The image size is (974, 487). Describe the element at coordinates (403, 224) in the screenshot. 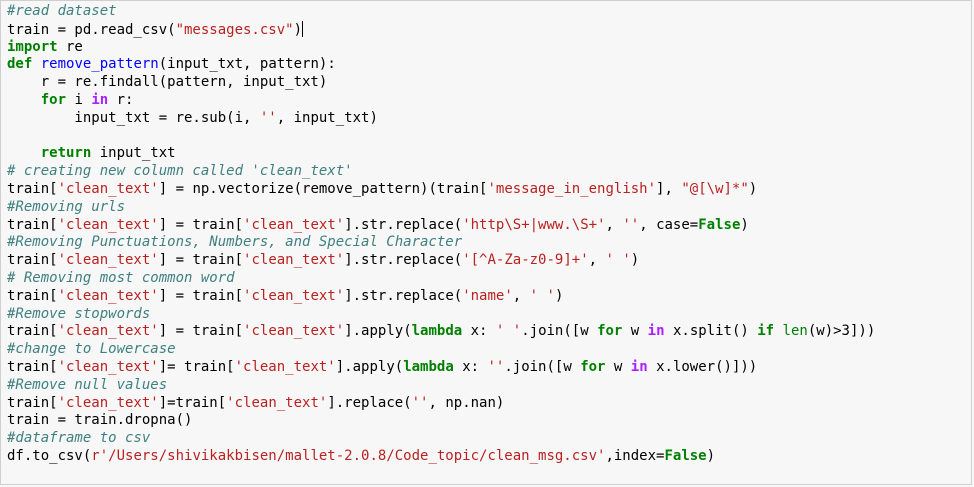

I see `code-token: ].str.replace(` at that location.